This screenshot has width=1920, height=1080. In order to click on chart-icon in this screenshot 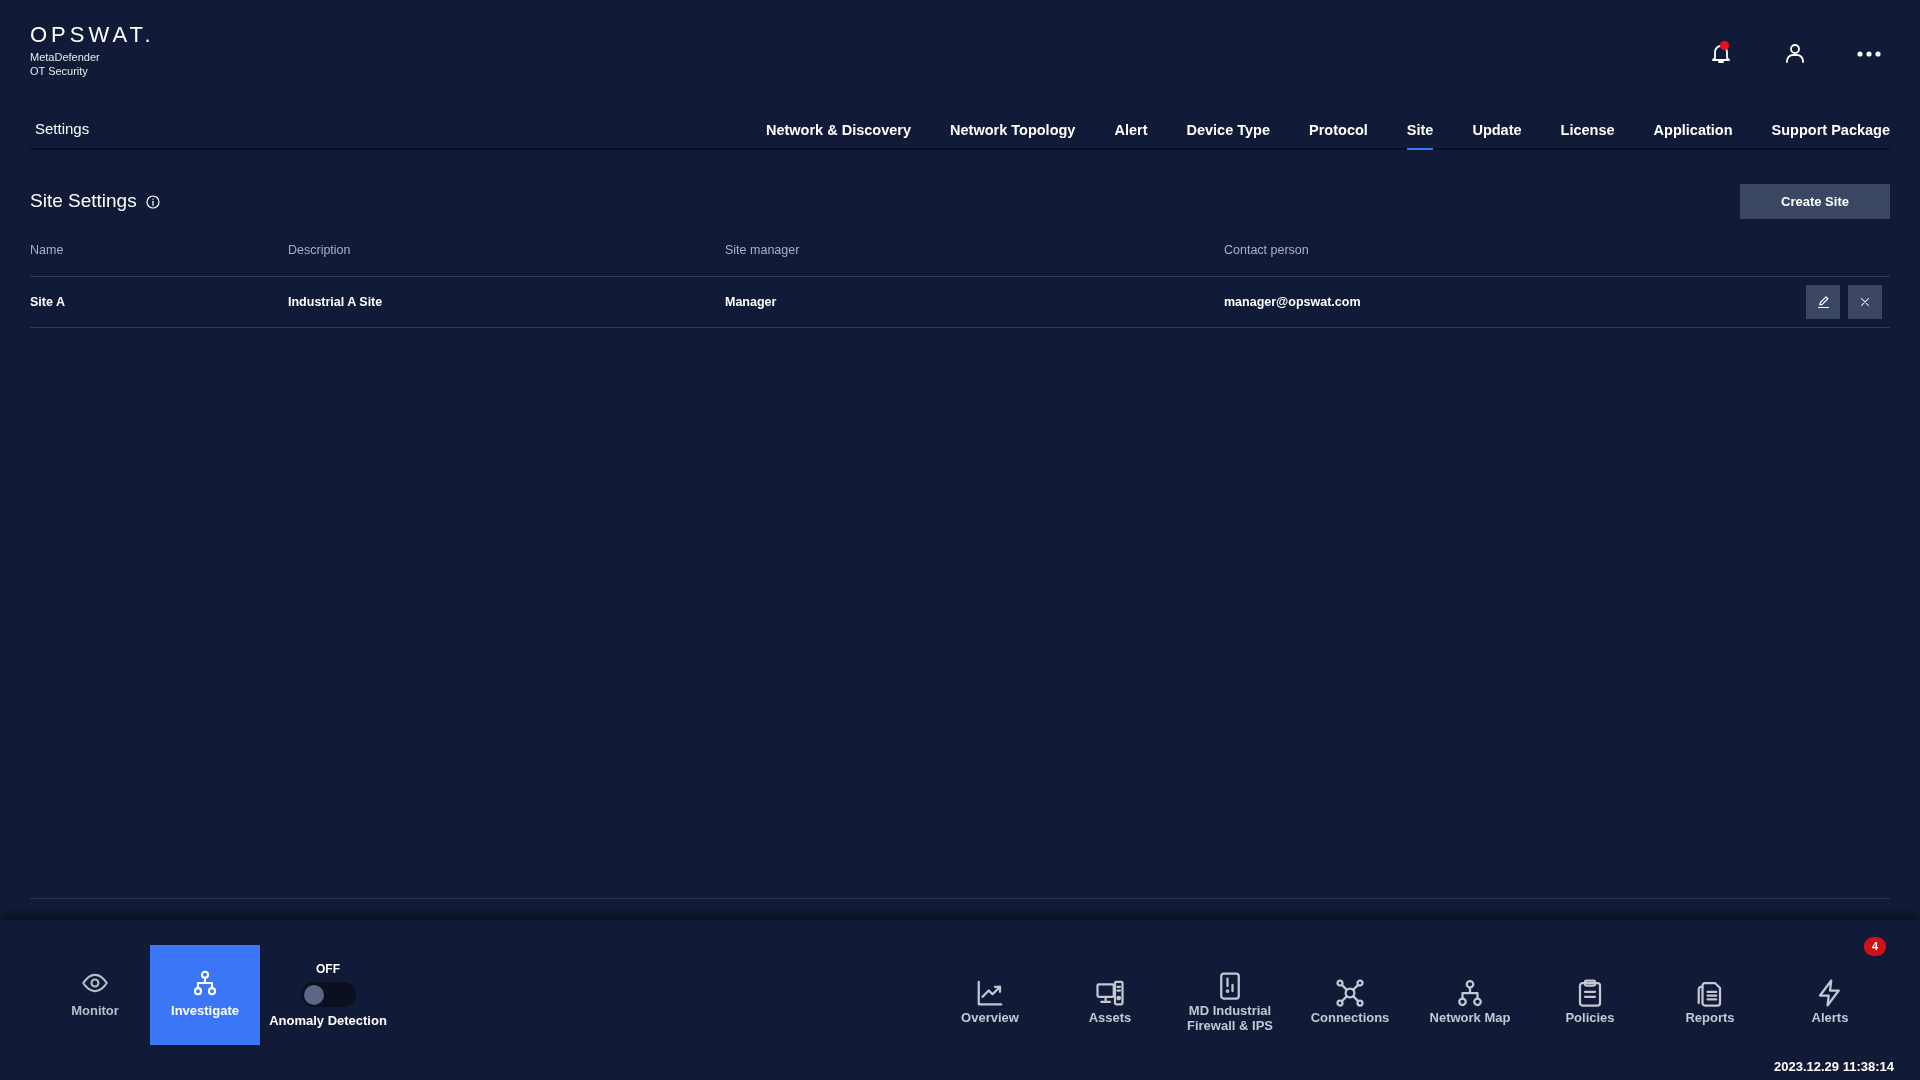, I will do `click(990, 993)`.